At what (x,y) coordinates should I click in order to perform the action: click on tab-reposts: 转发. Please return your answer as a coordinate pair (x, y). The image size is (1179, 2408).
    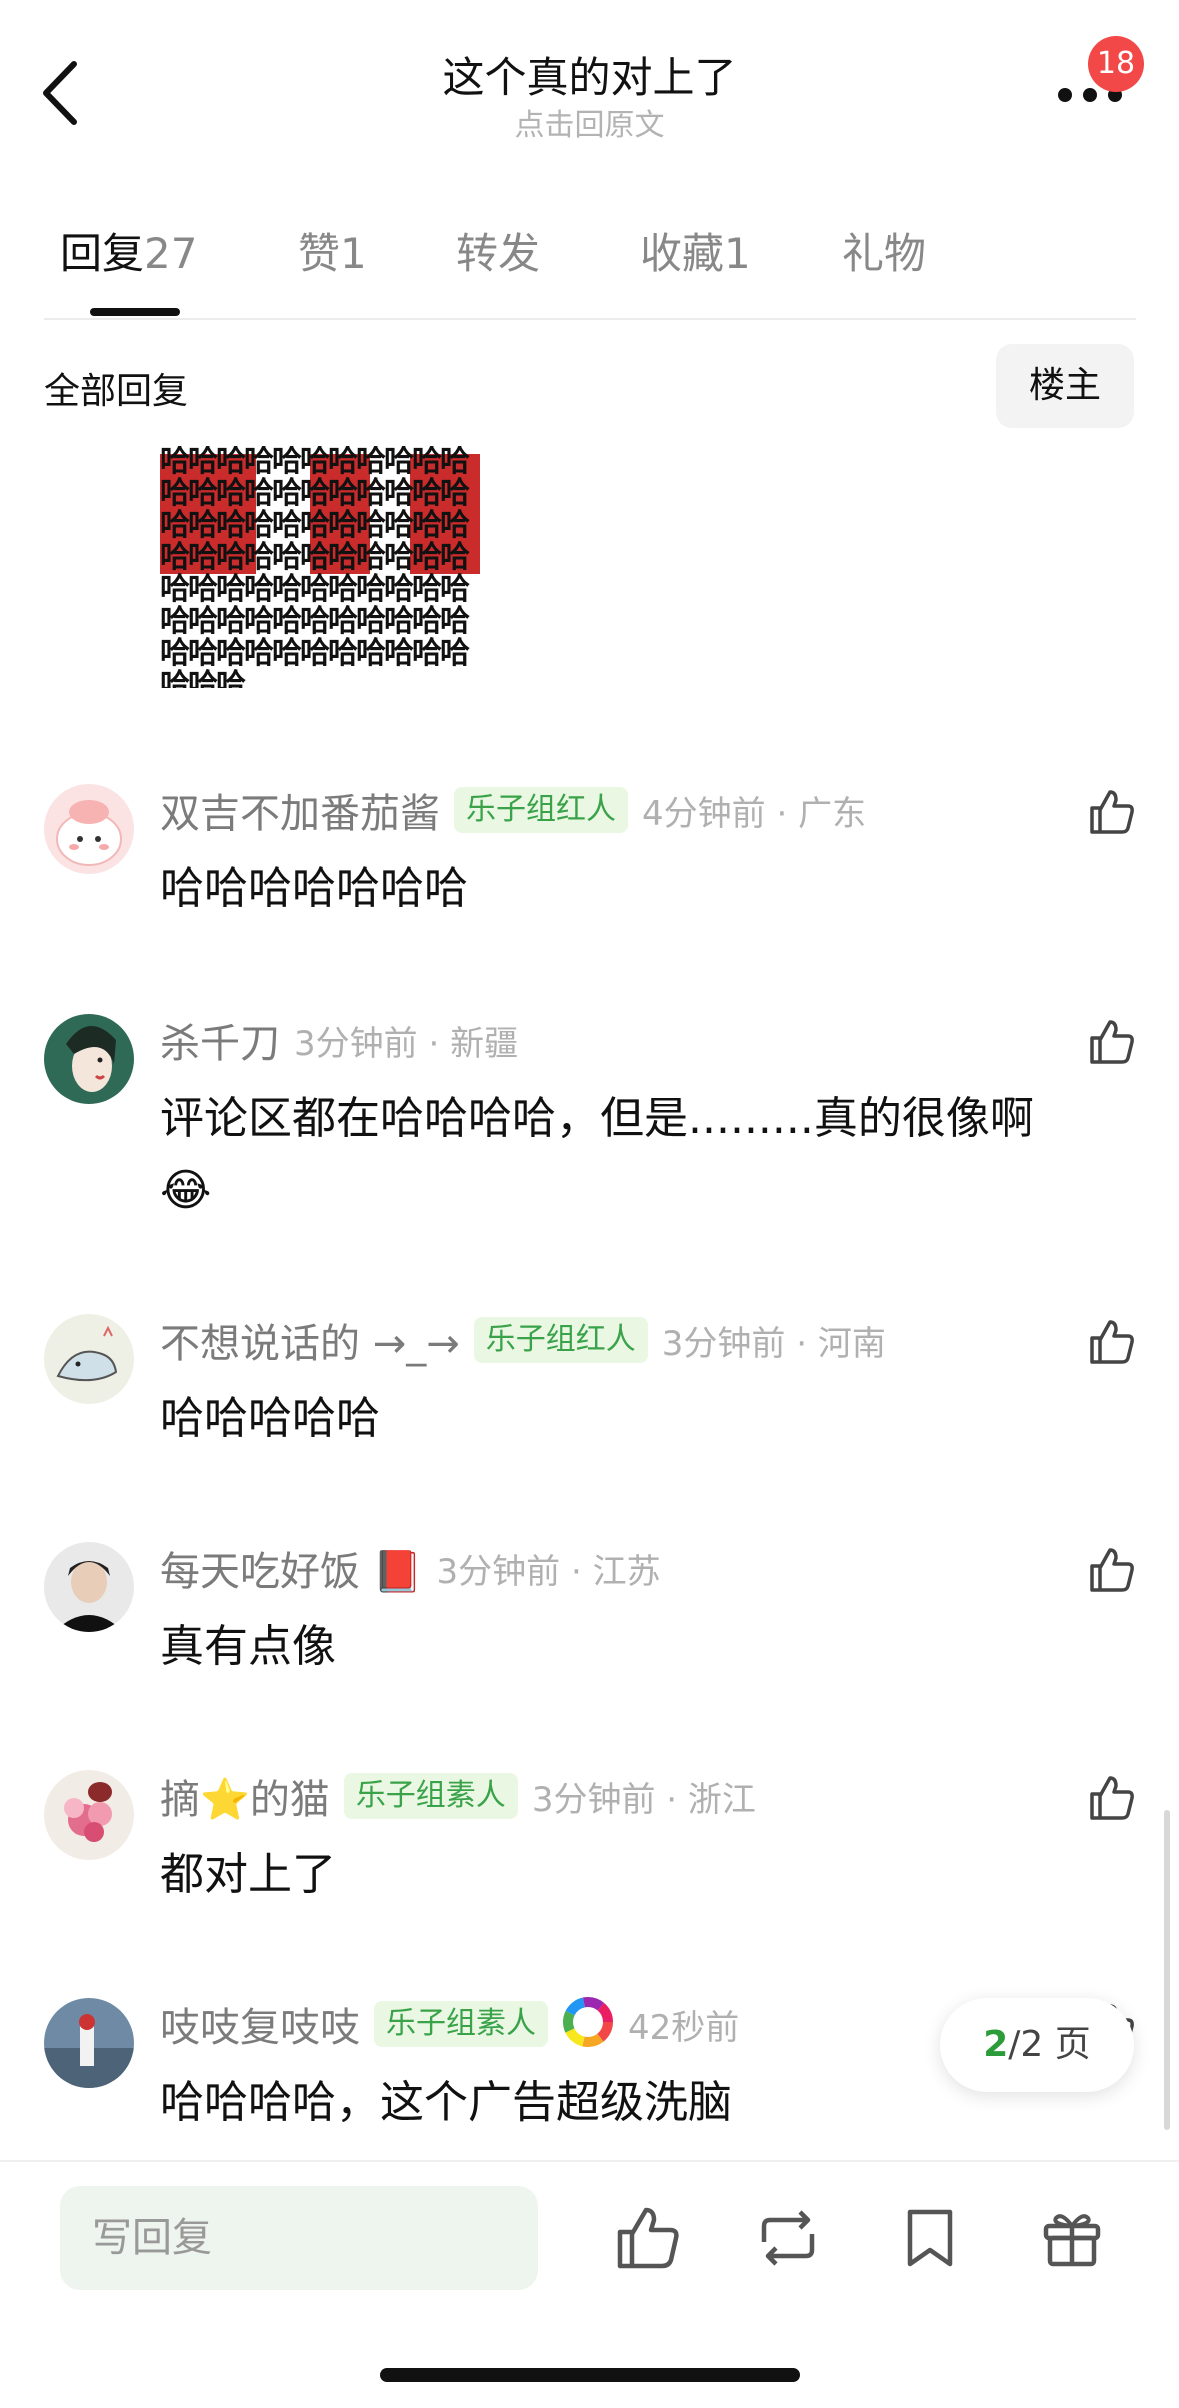
    Looking at the image, I should click on (498, 250).